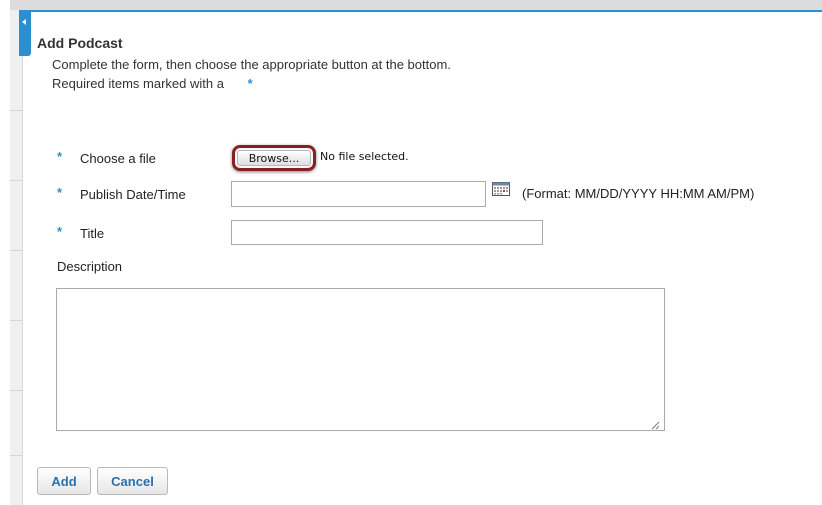  What do you see at coordinates (64, 481) in the screenshot?
I see `add-button: Add` at bounding box center [64, 481].